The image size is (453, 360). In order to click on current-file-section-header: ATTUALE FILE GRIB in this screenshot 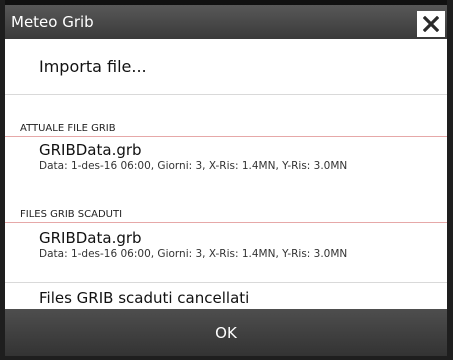, I will do `click(226, 130)`.